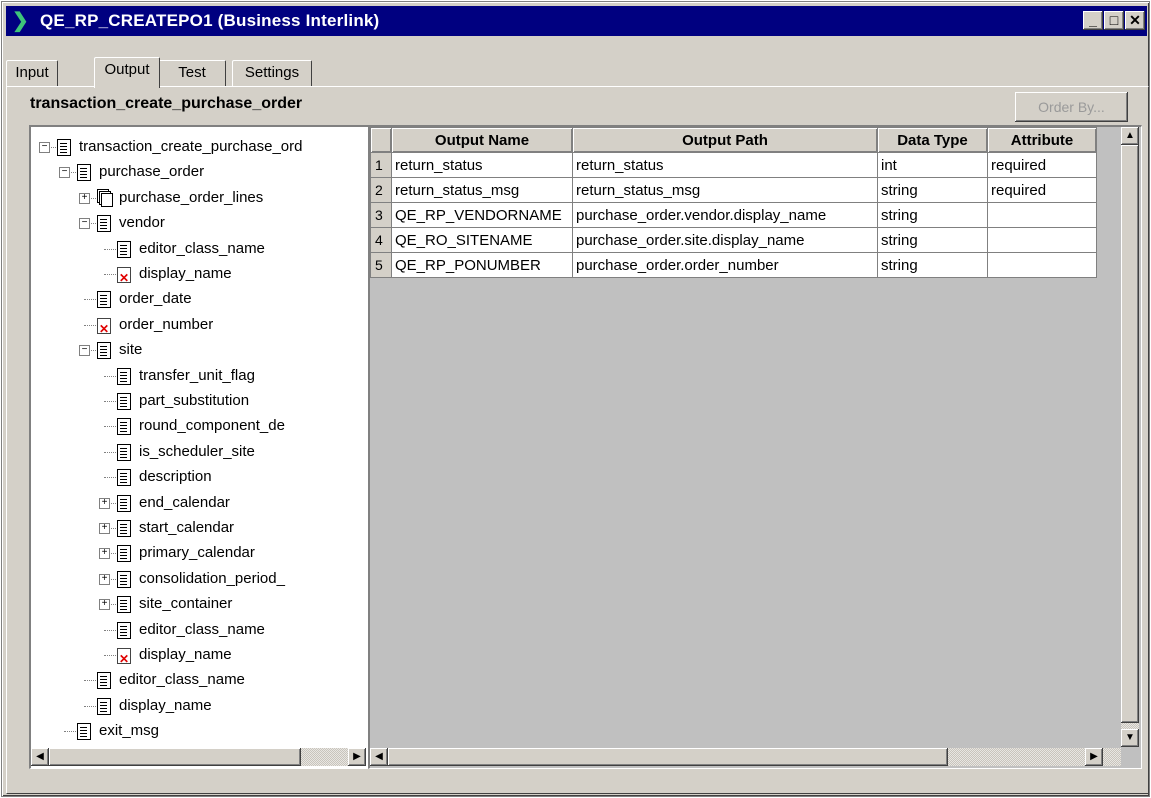 Image resolution: width=1151 pixels, height=798 pixels. Describe the element at coordinates (1130, 136) in the screenshot. I see `grid-scroll-up-button: ▲` at that location.